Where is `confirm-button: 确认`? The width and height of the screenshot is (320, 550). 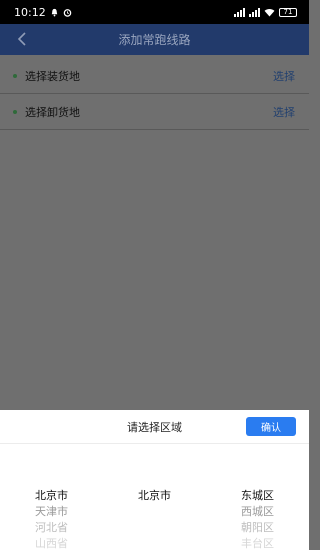 confirm-button: 确认 is located at coordinates (271, 426).